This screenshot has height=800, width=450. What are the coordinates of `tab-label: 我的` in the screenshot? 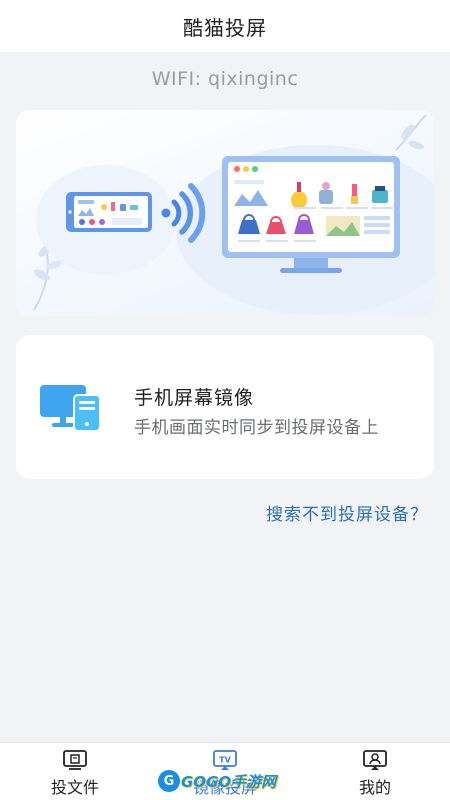 It's located at (374, 787).